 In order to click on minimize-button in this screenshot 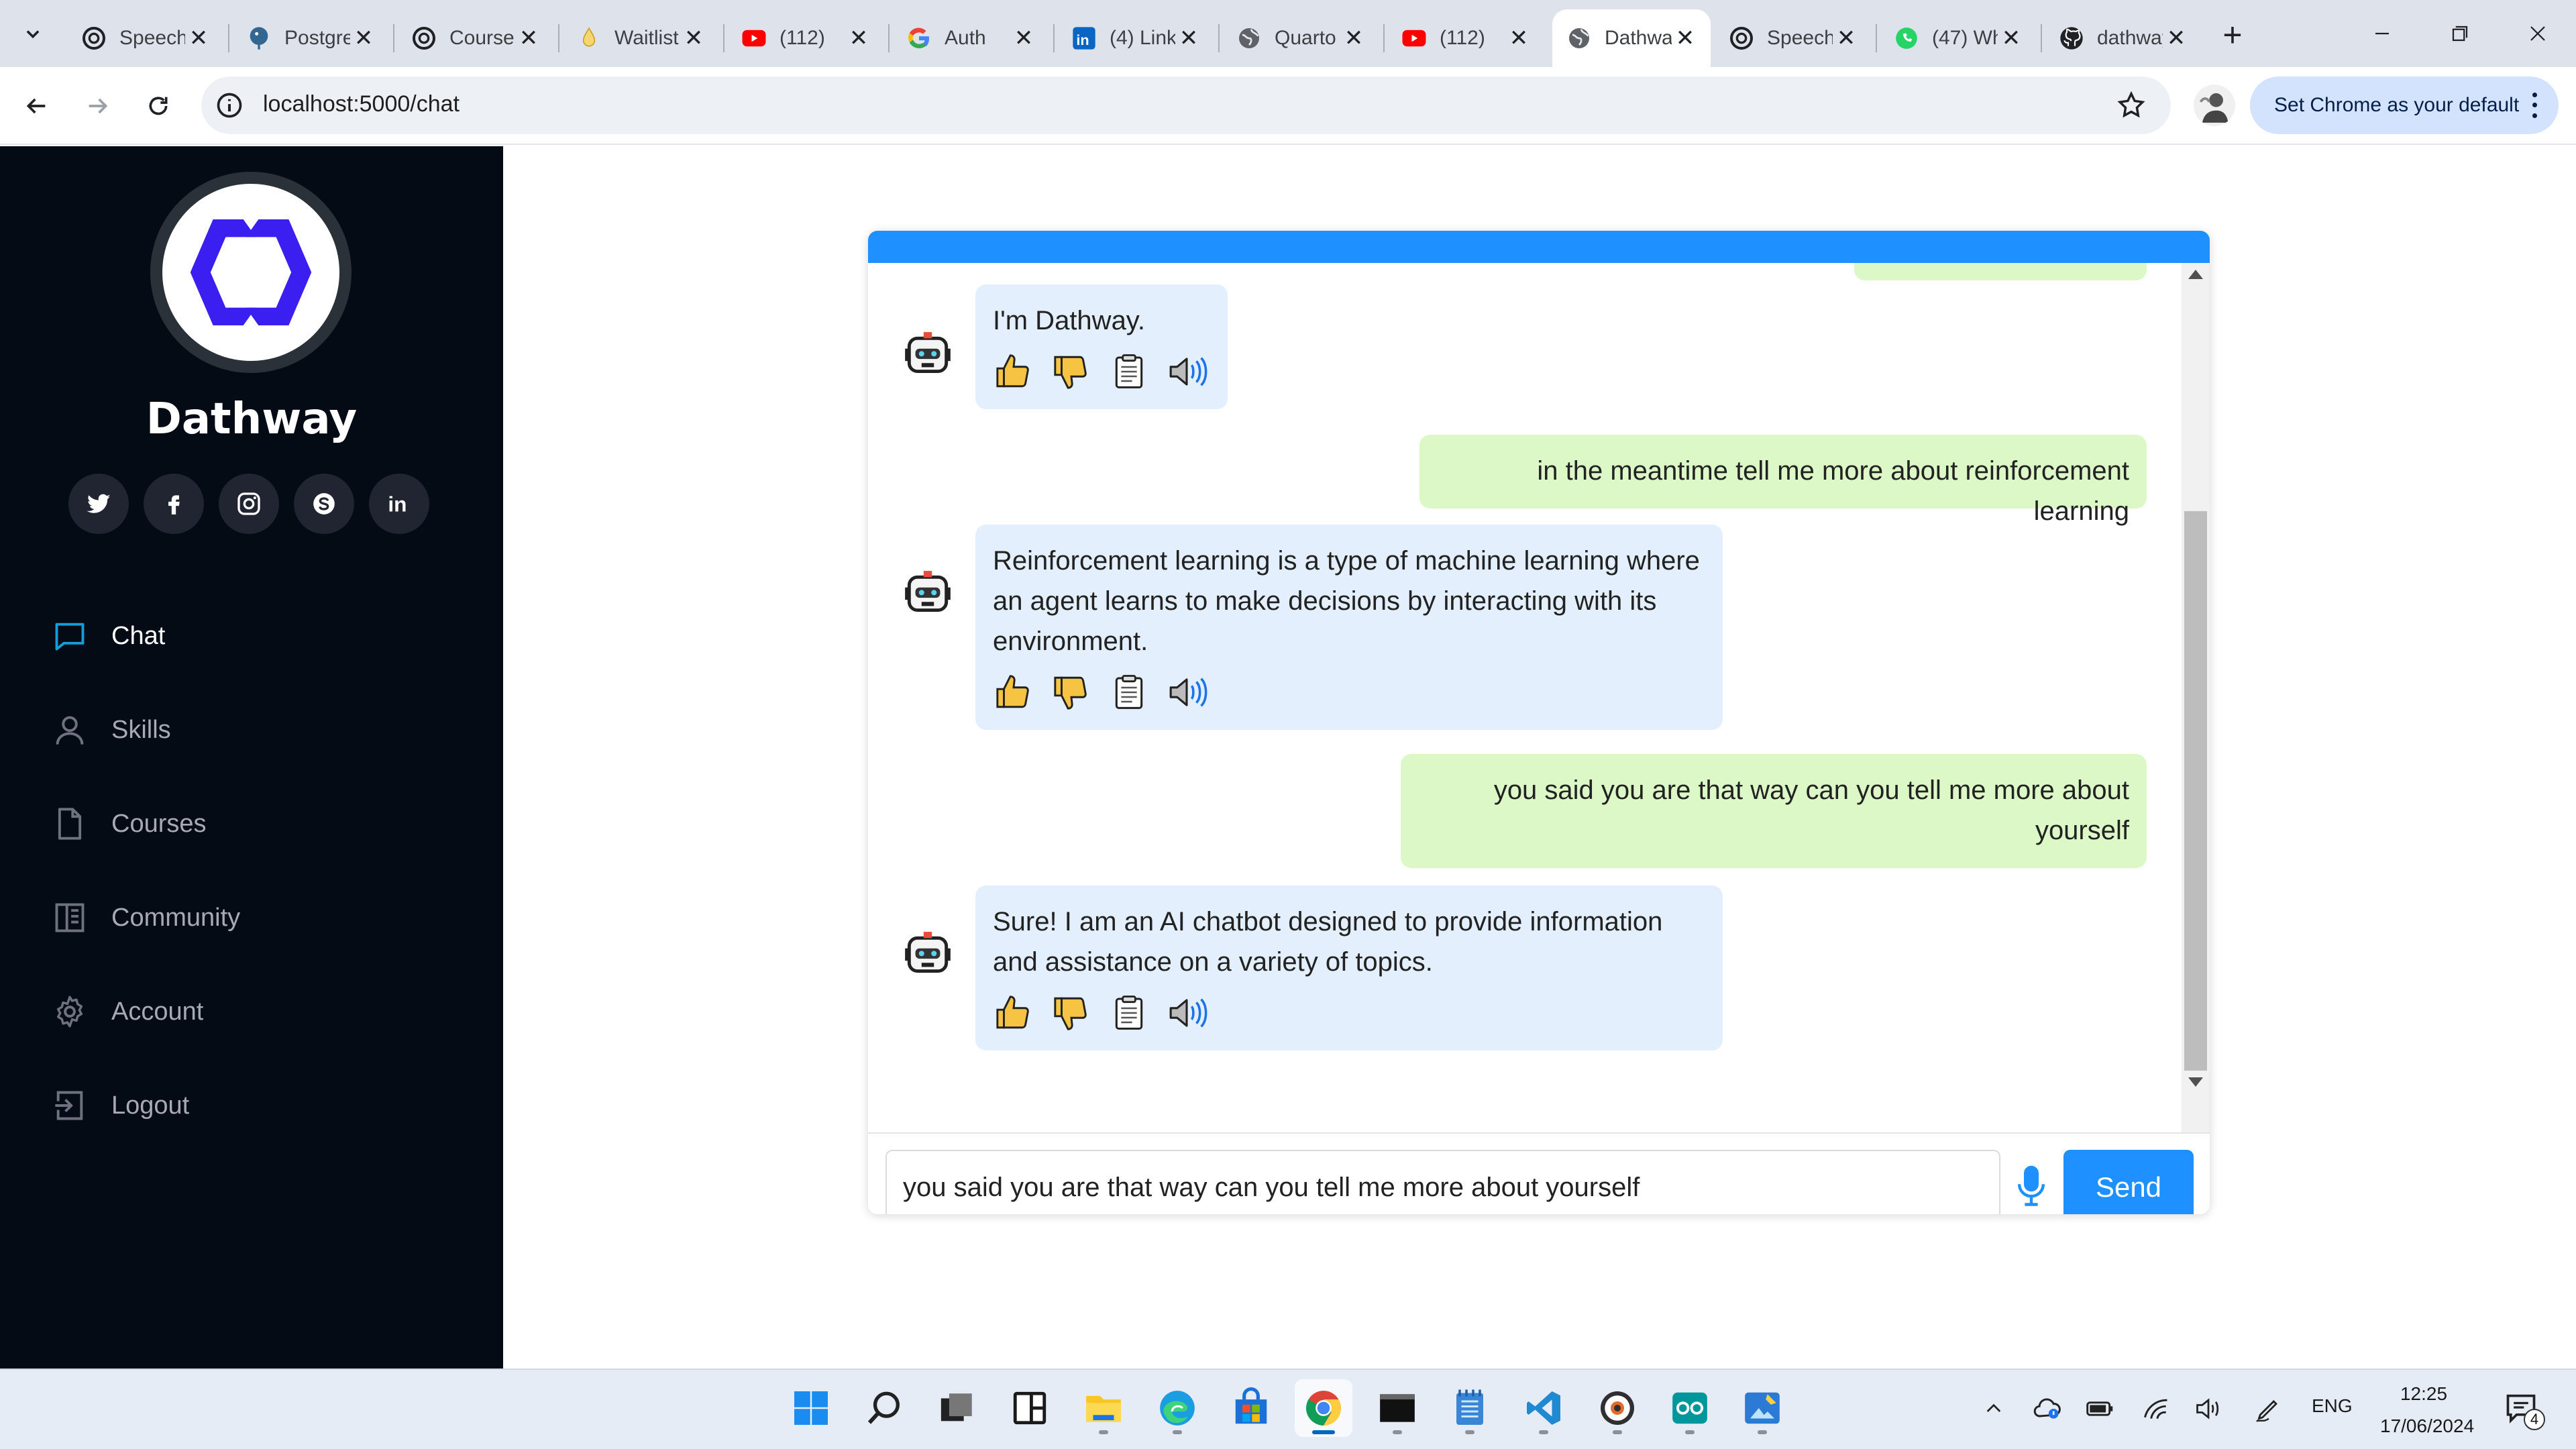, I will do `click(2382, 33)`.